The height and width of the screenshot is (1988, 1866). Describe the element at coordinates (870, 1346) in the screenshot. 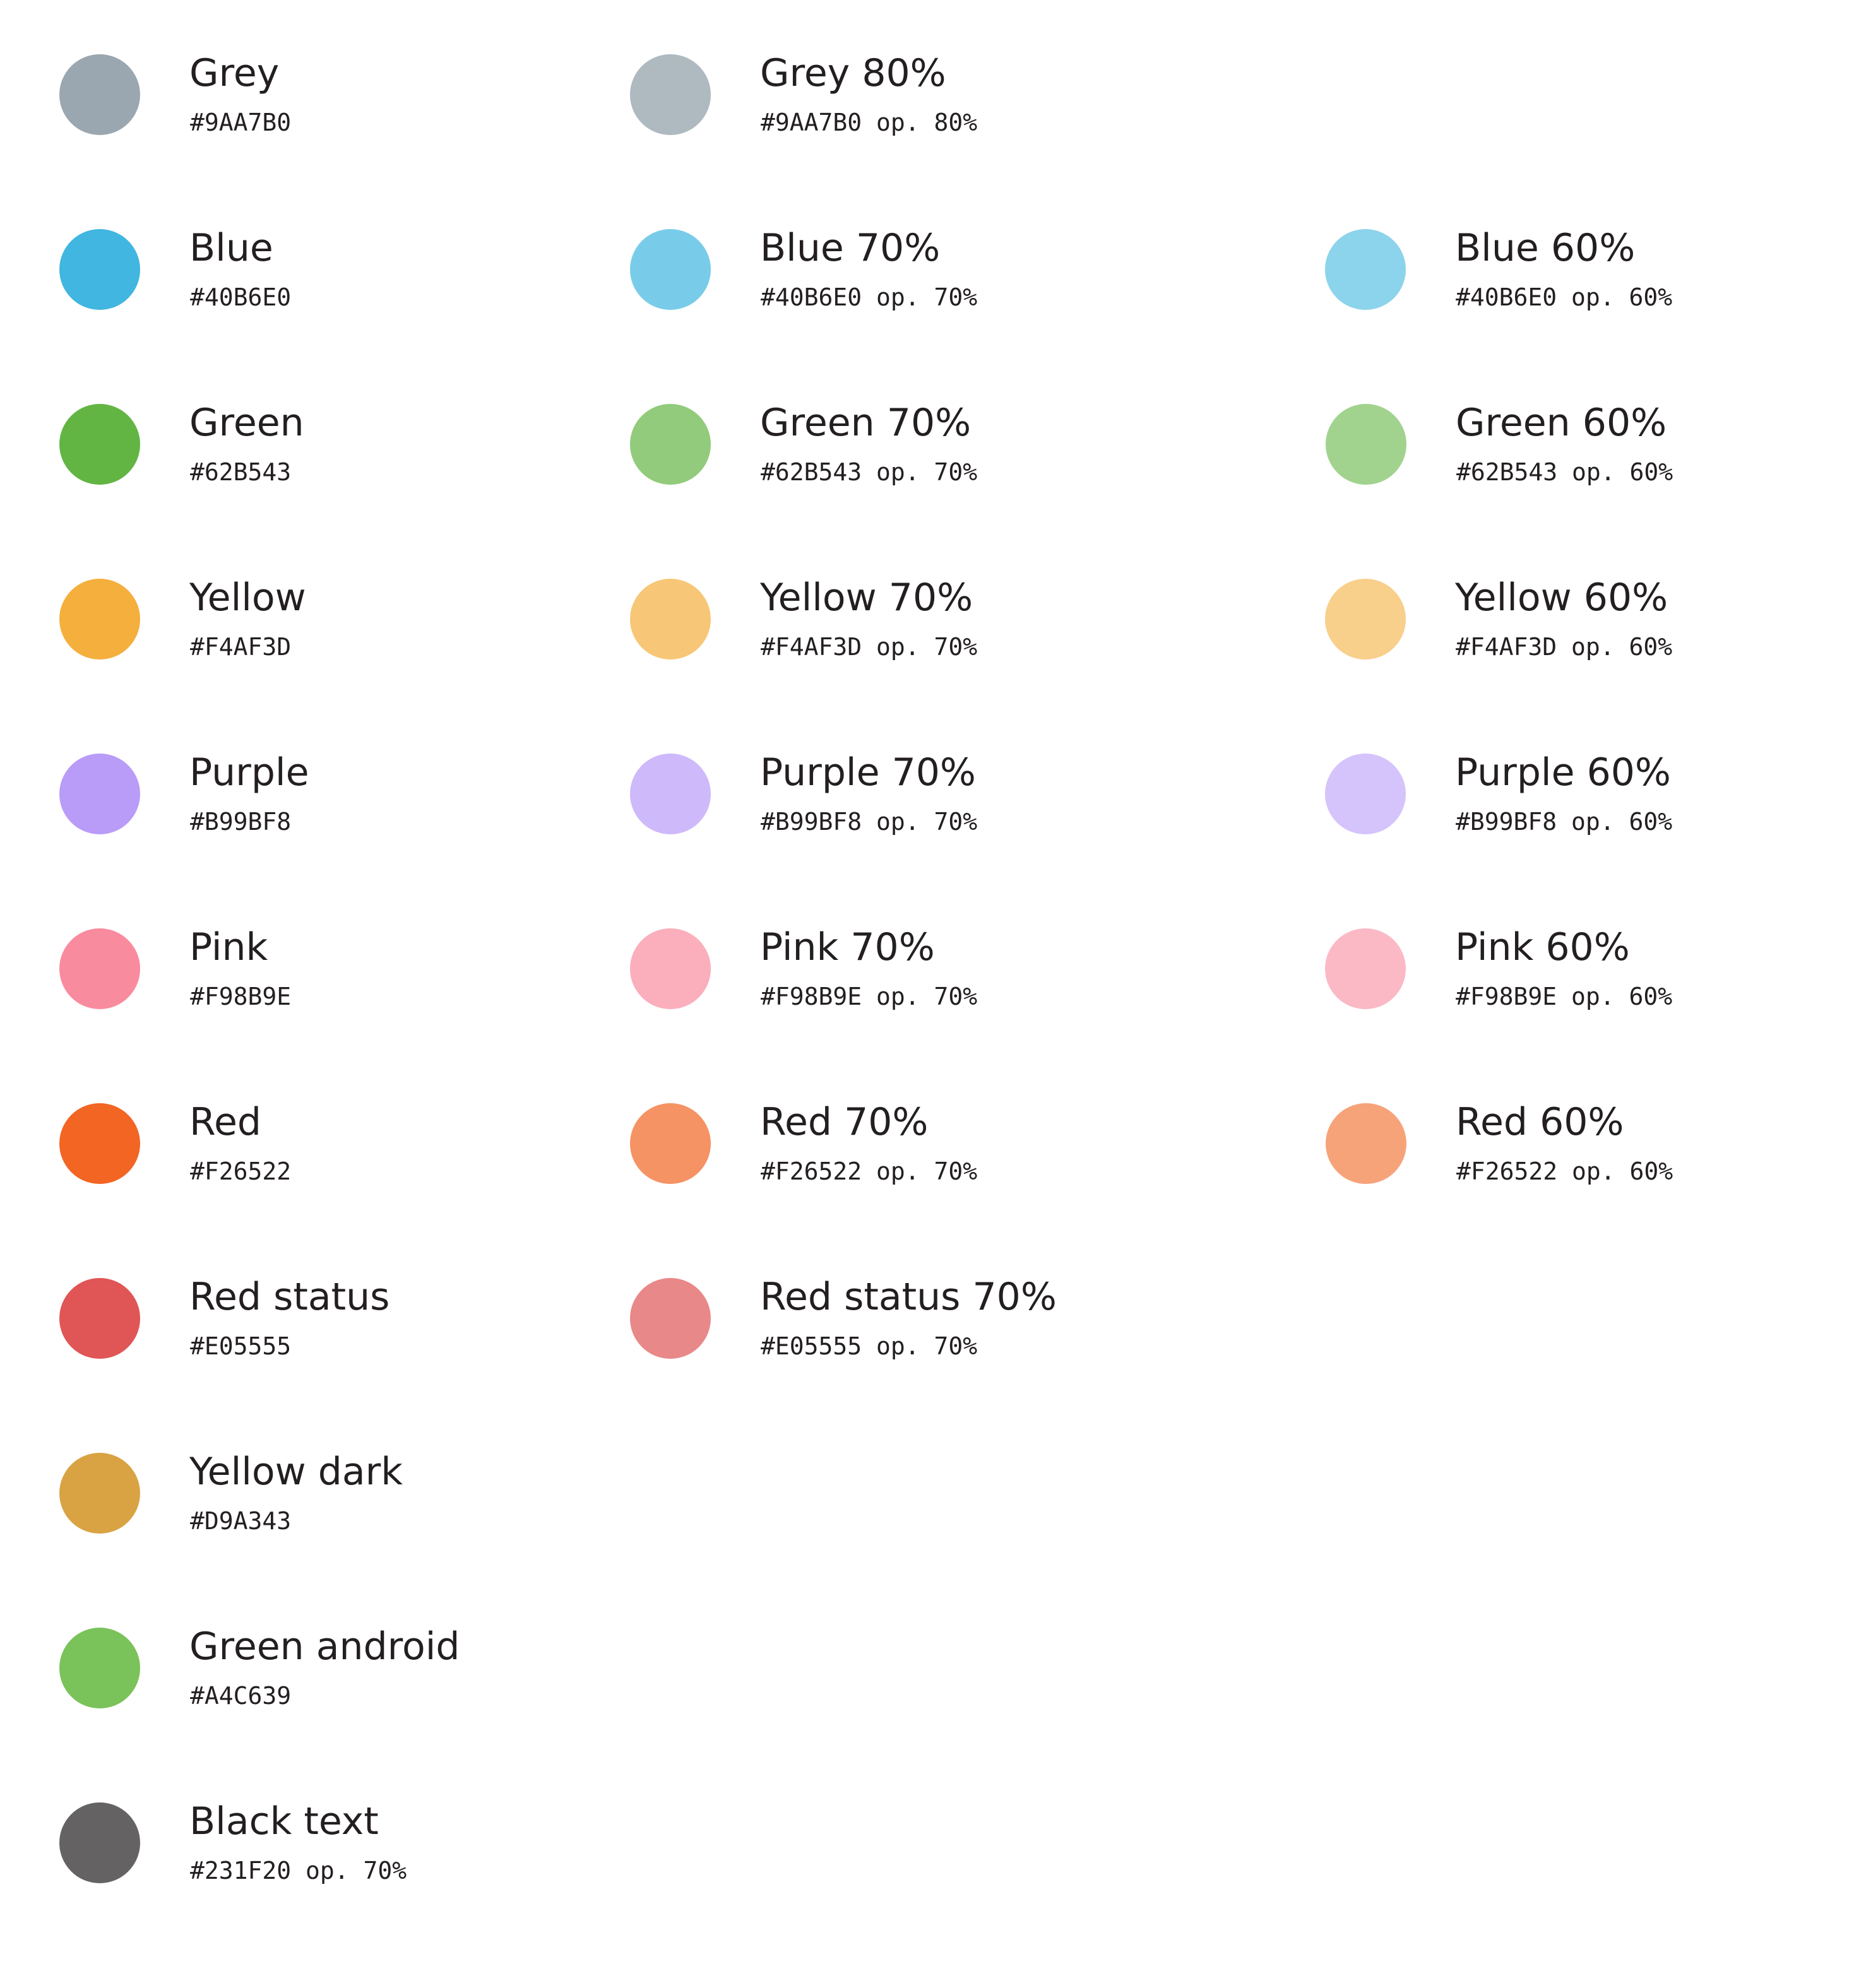

I see `color-code: #E05555 op. 70%` at that location.